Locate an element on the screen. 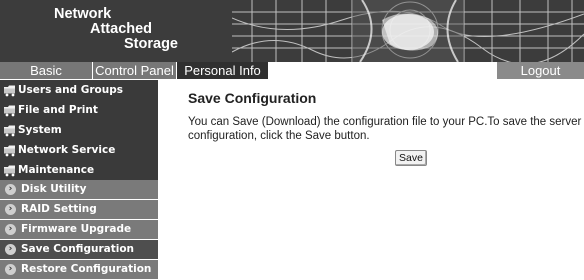  tab-personal-info: Personal Info is located at coordinates (222, 70).